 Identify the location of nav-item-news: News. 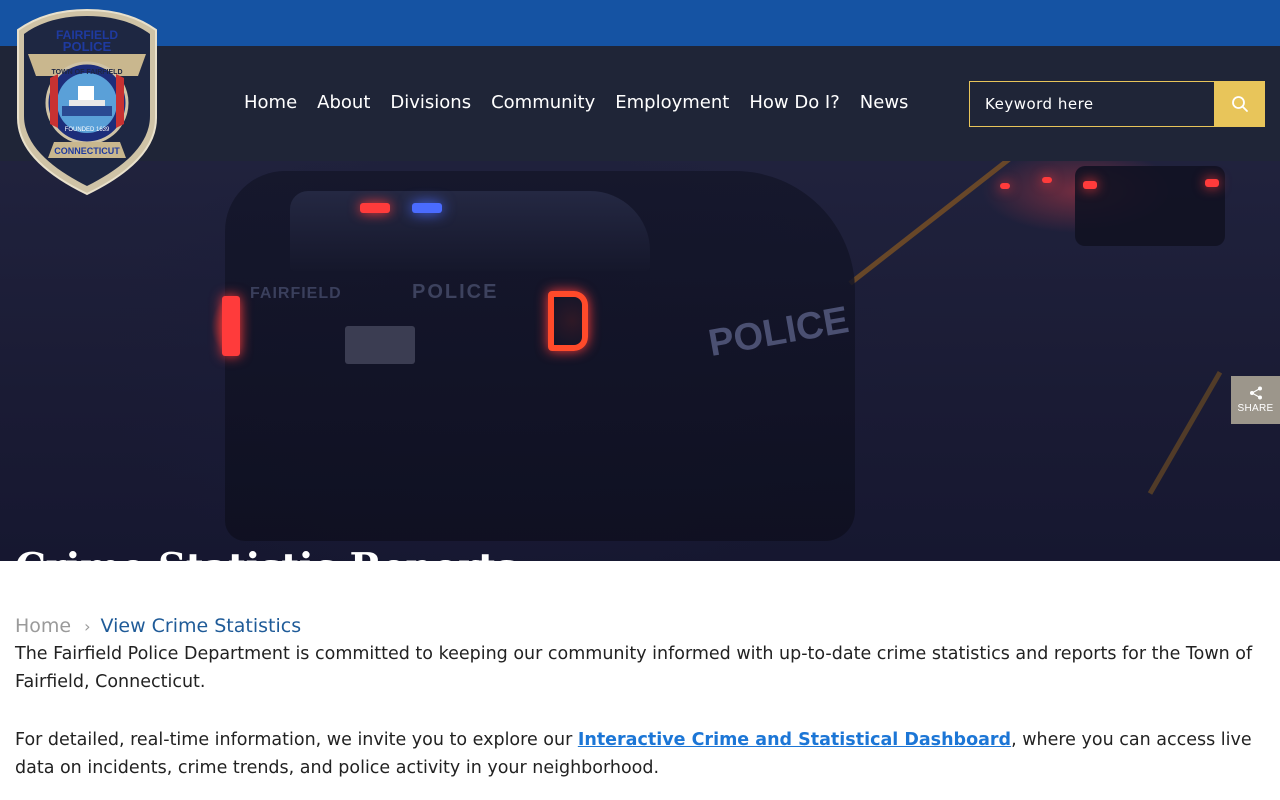
(884, 102).